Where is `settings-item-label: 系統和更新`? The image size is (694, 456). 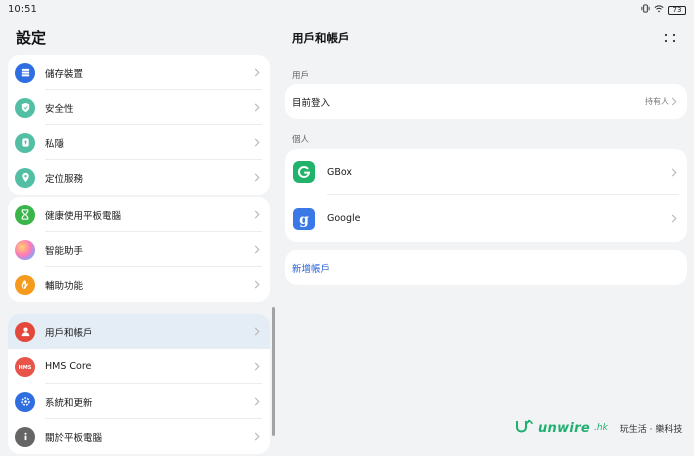 settings-item-label: 系統和更新 is located at coordinates (69, 403).